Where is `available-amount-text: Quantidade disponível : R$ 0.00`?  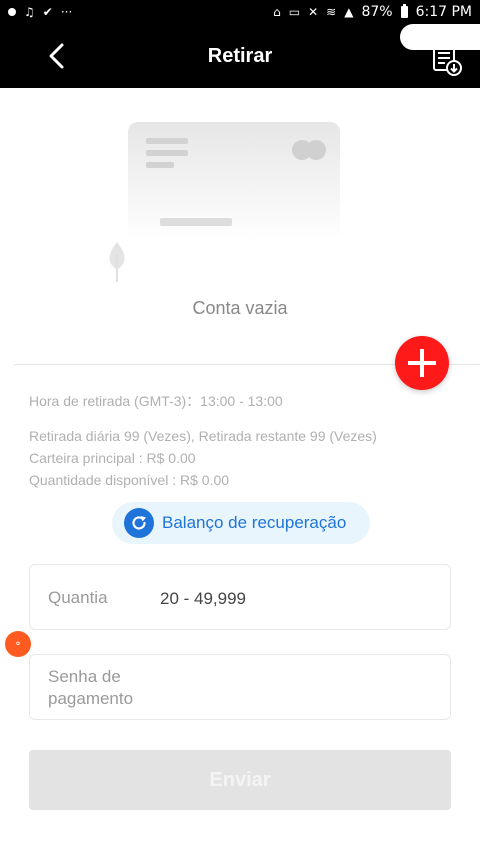 available-amount-text: Quantidade disponível : R$ 0.00 is located at coordinates (129, 480).